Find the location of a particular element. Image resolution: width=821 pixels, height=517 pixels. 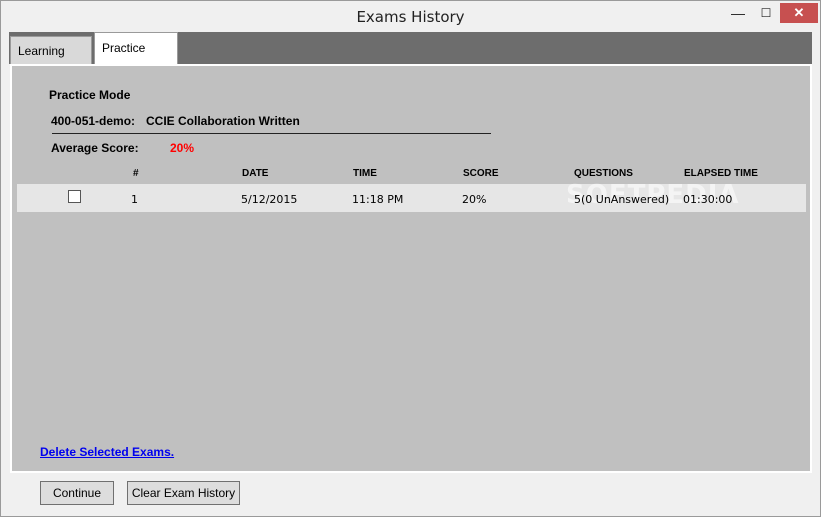

row-date: 5/12/2015 is located at coordinates (269, 199).